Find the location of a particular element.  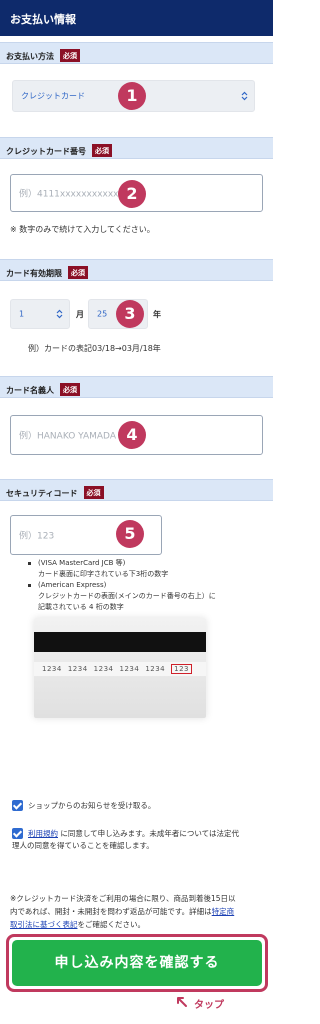

confirm-button: 申し込み内容を確認する is located at coordinates (137, 963).